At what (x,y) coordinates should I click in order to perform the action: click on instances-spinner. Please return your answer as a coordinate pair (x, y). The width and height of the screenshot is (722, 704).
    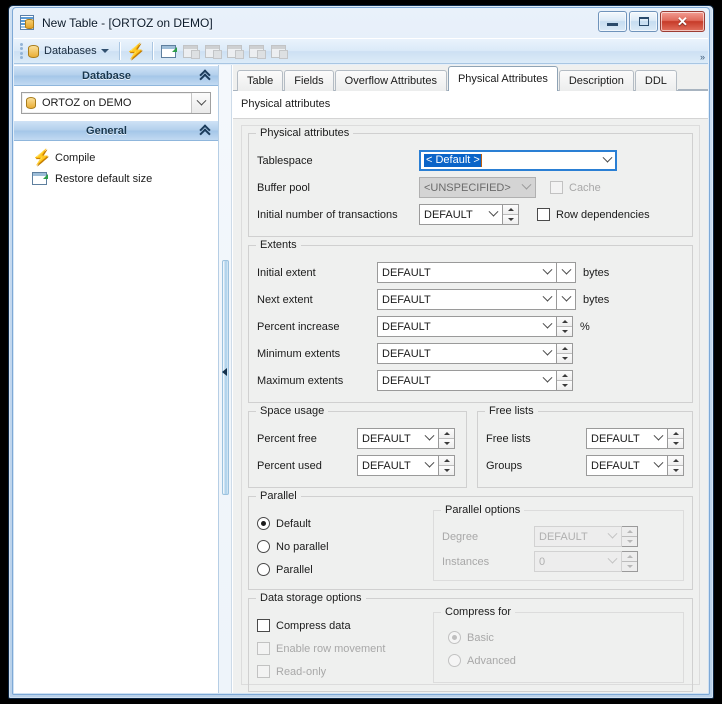
    Looking at the image, I should click on (630, 561).